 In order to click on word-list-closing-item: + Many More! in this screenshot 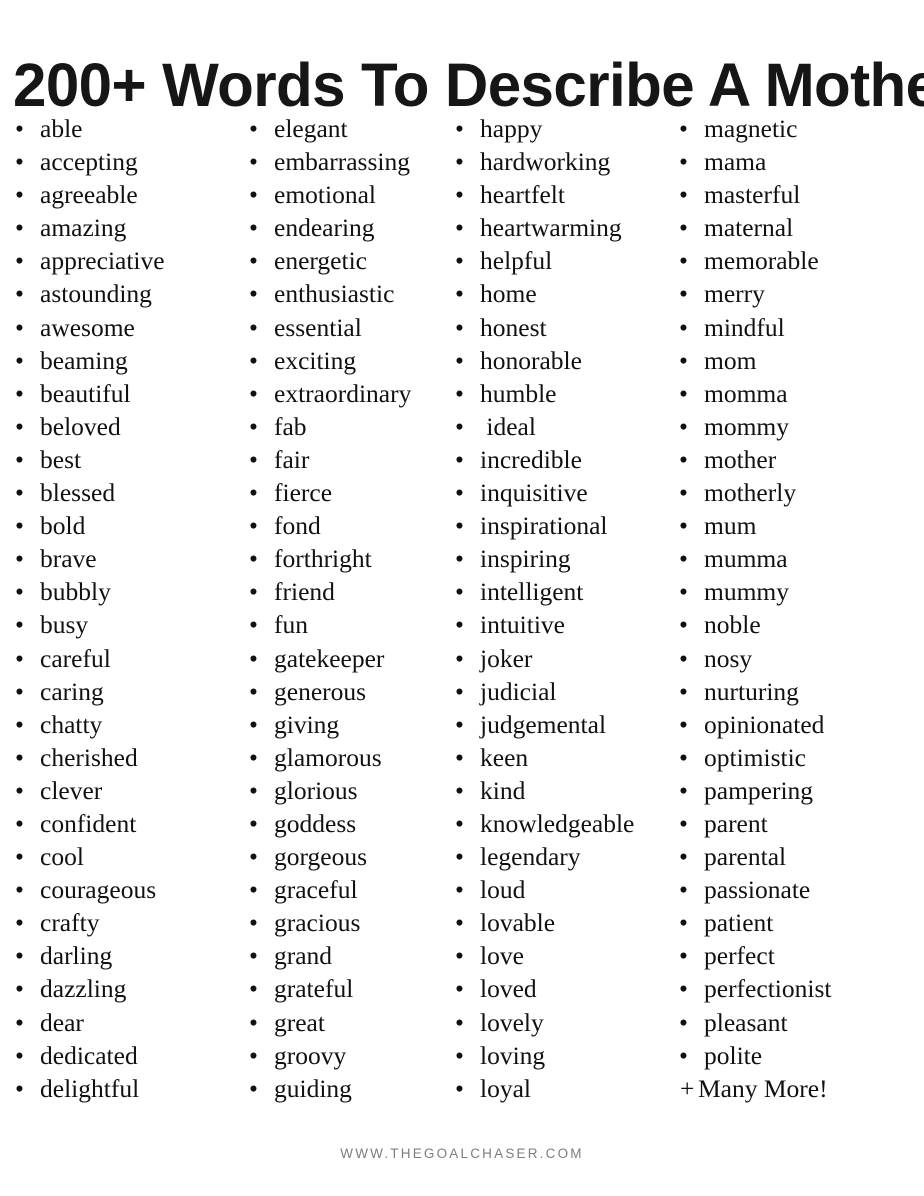, I will do `click(798, 1088)`.